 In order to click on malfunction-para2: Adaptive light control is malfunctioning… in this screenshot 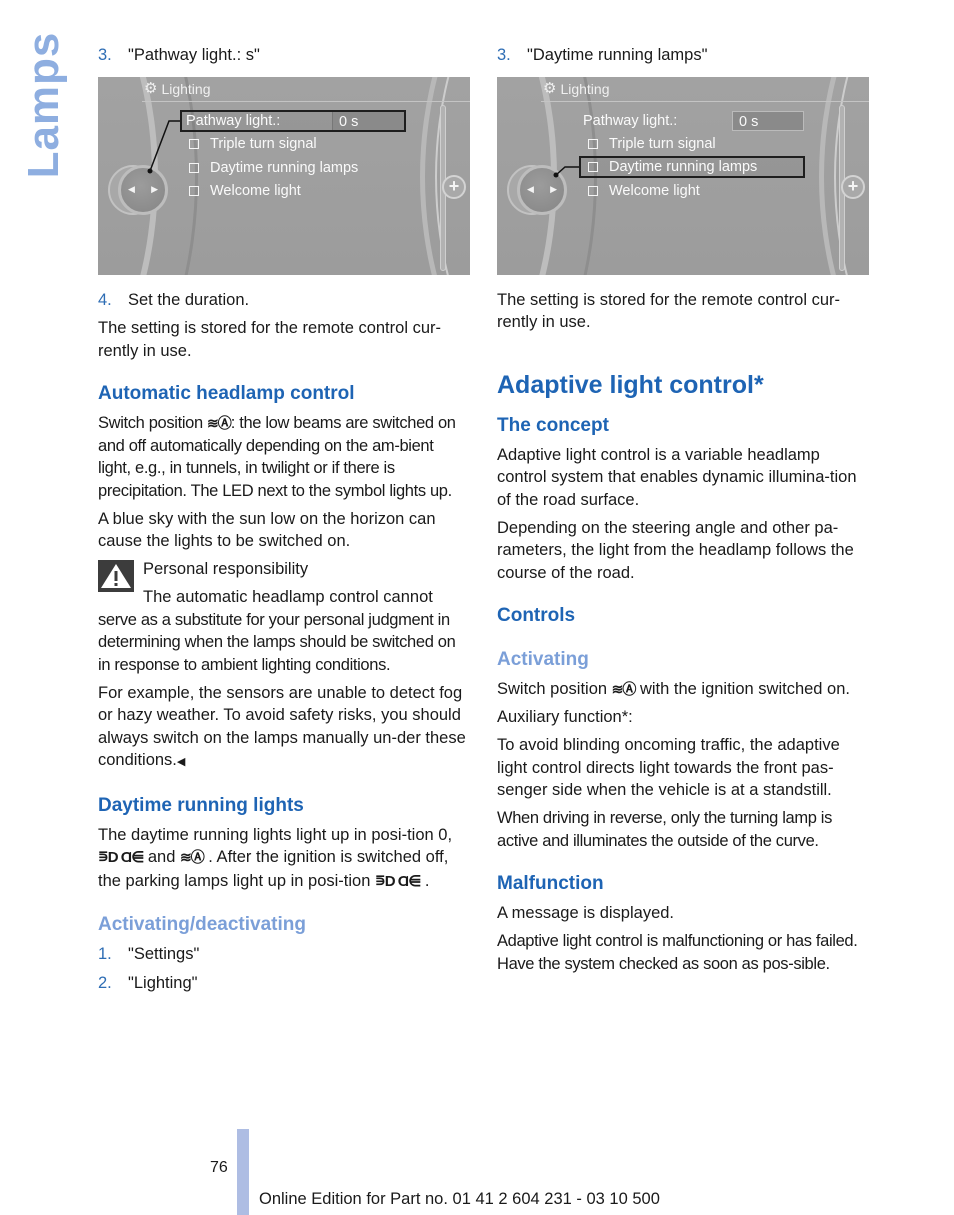, I will do `click(677, 952)`.